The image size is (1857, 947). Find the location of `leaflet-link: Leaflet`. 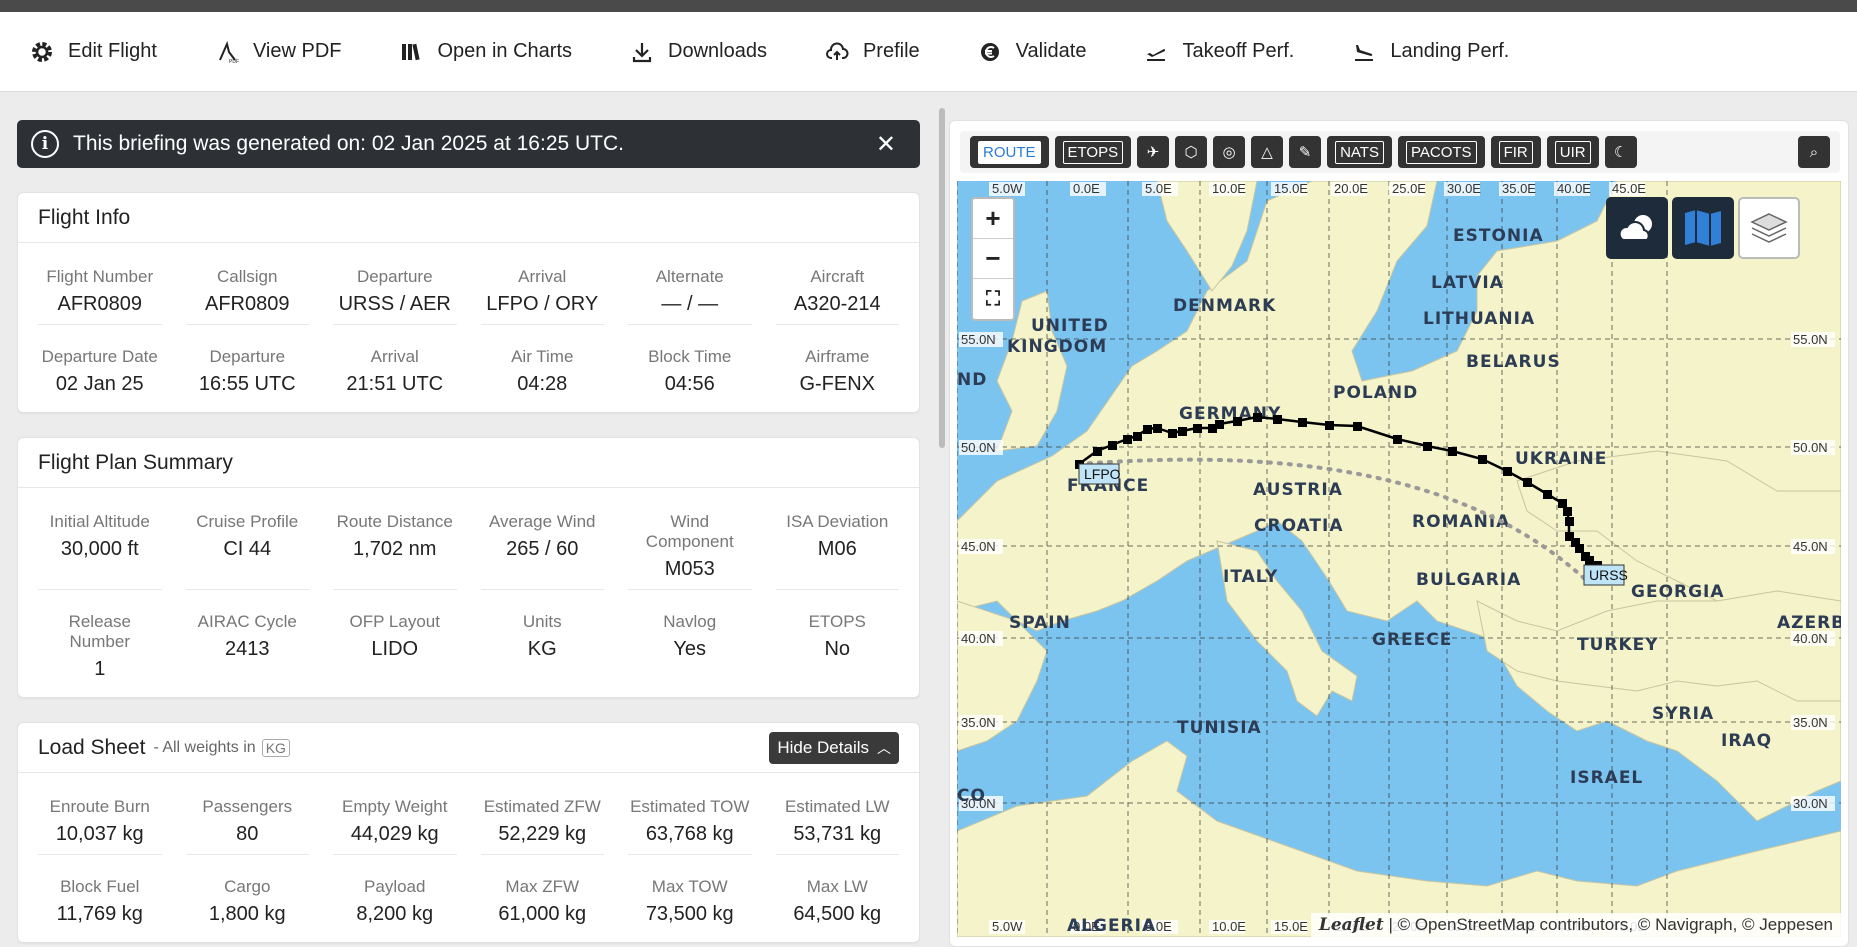

leaflet-link: Leaflet is located at coordinates (1351, 925).